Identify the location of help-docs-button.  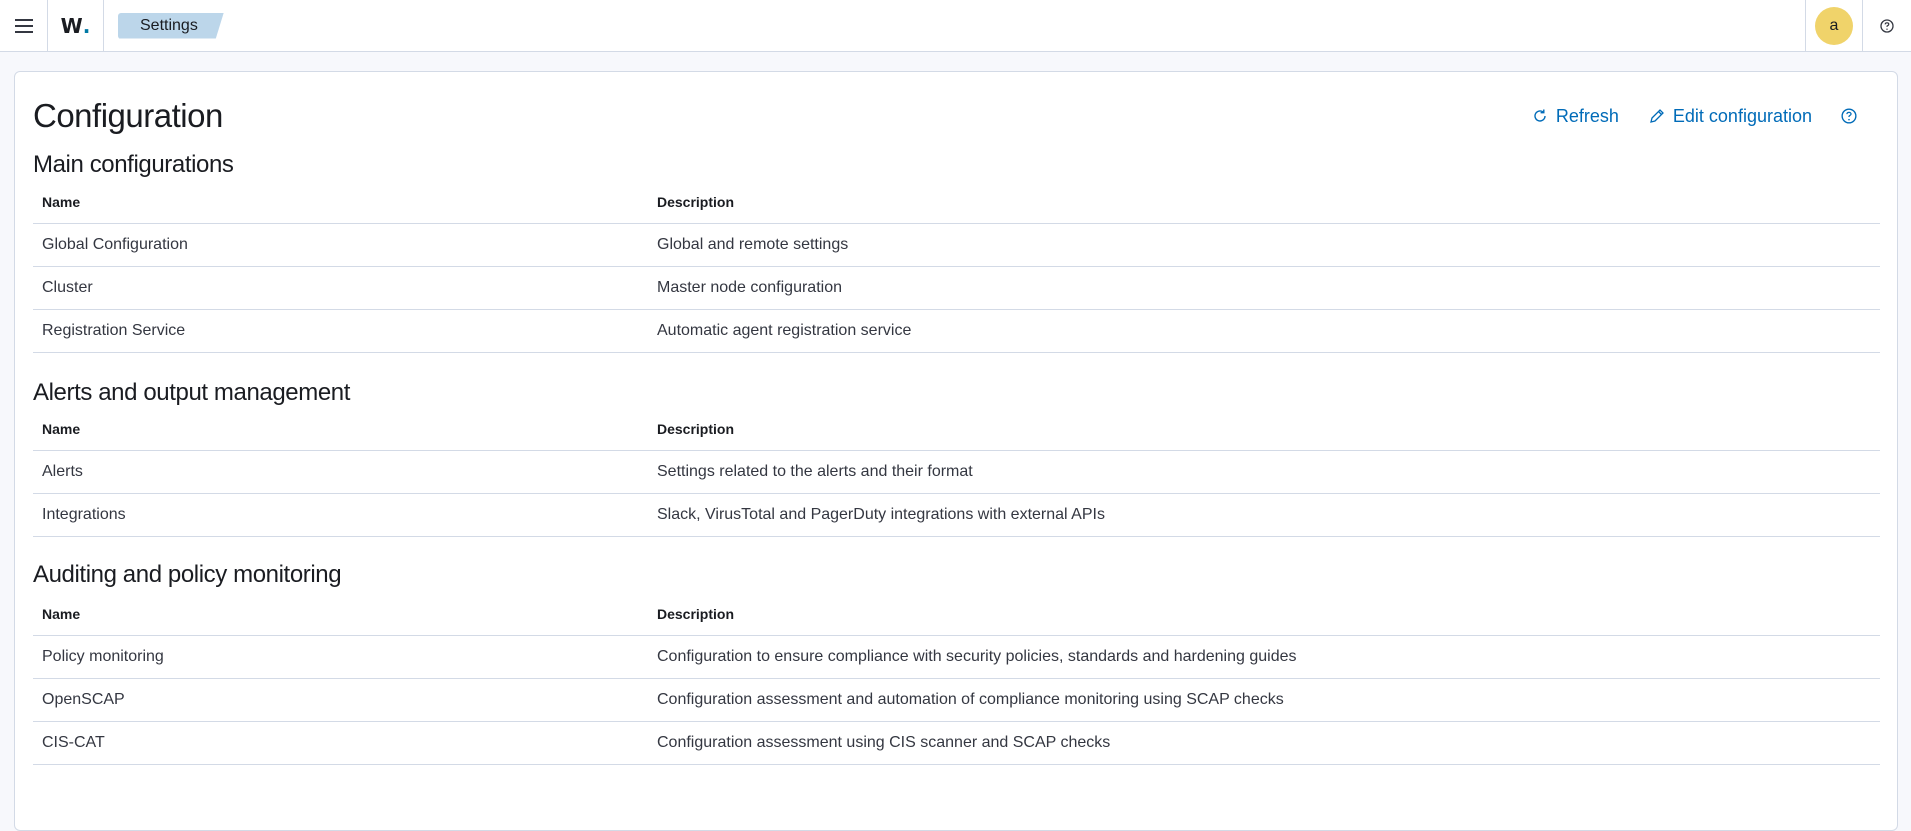
(1853, 116).